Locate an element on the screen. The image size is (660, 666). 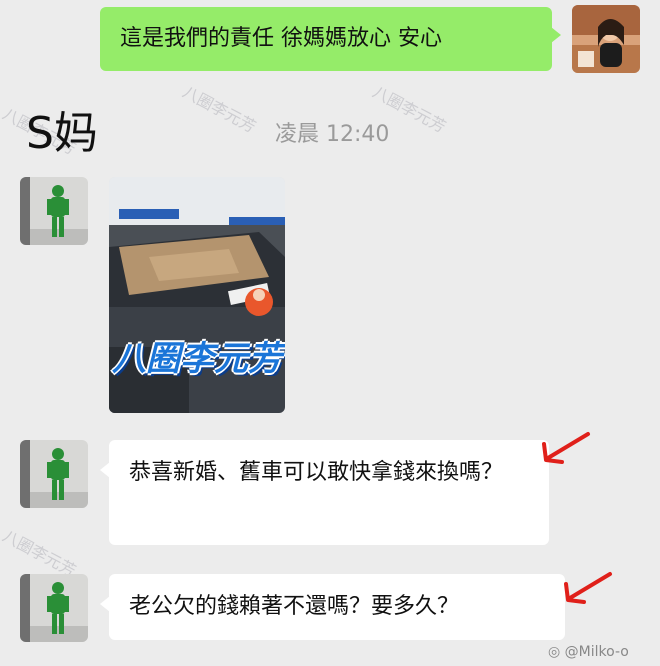
incoming-message-bubble: 老公欠的錢賴著不還嗎？要多久？ is located at coordinates (332, 607).